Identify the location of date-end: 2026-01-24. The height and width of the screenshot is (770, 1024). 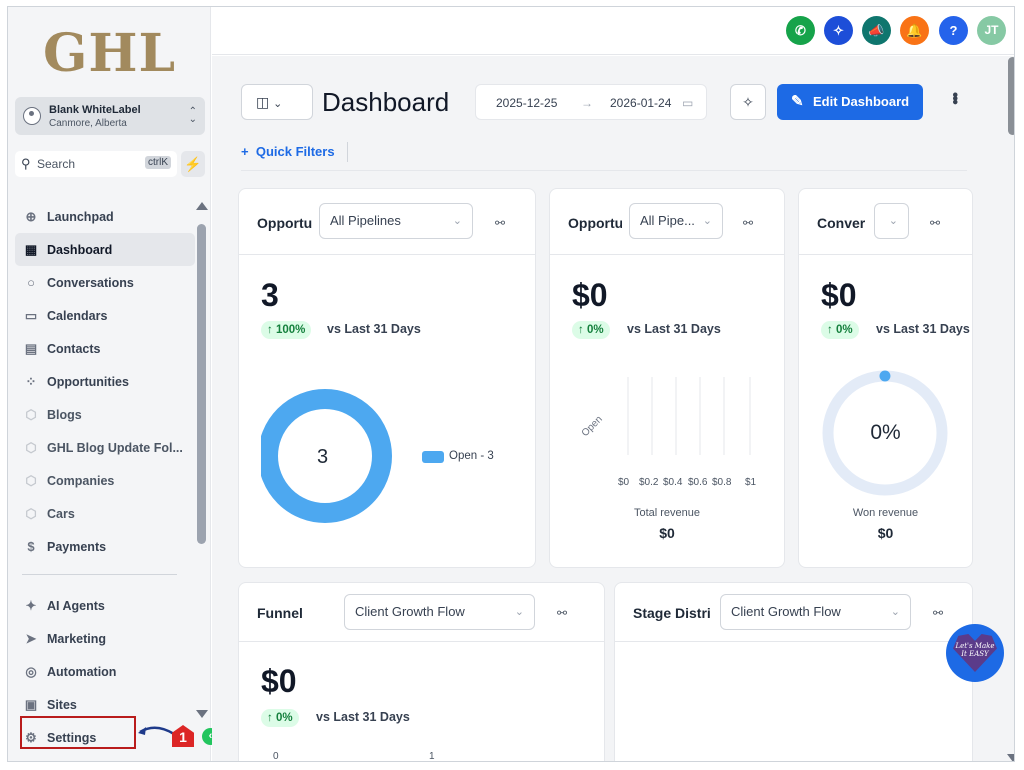
(641, 103).